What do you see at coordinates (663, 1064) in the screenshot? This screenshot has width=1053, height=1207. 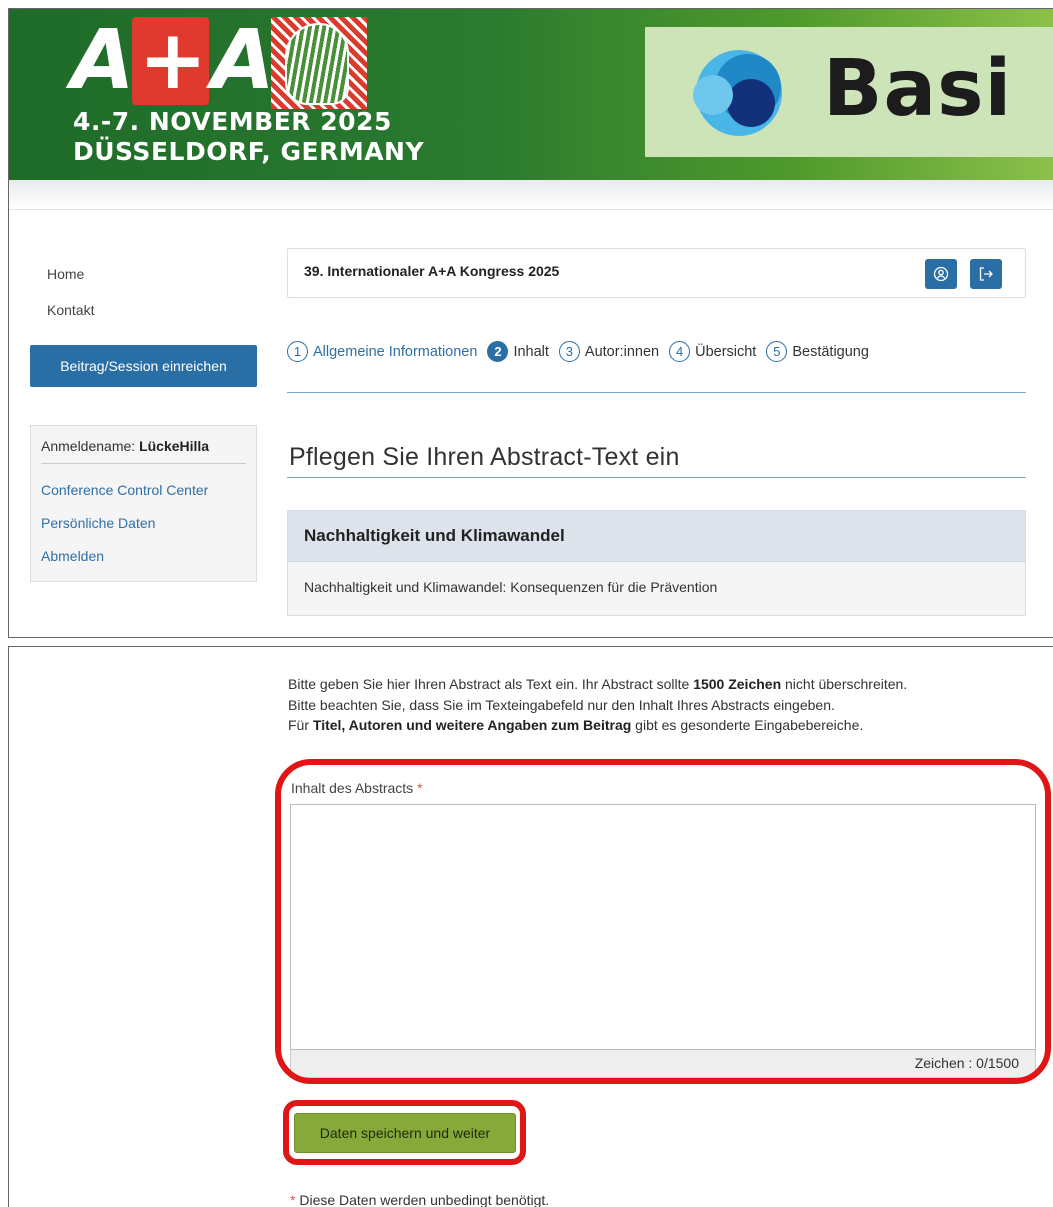 I see `character-counter-bar: Zeichen : 0/1500` at bounding box center [663, 1064].